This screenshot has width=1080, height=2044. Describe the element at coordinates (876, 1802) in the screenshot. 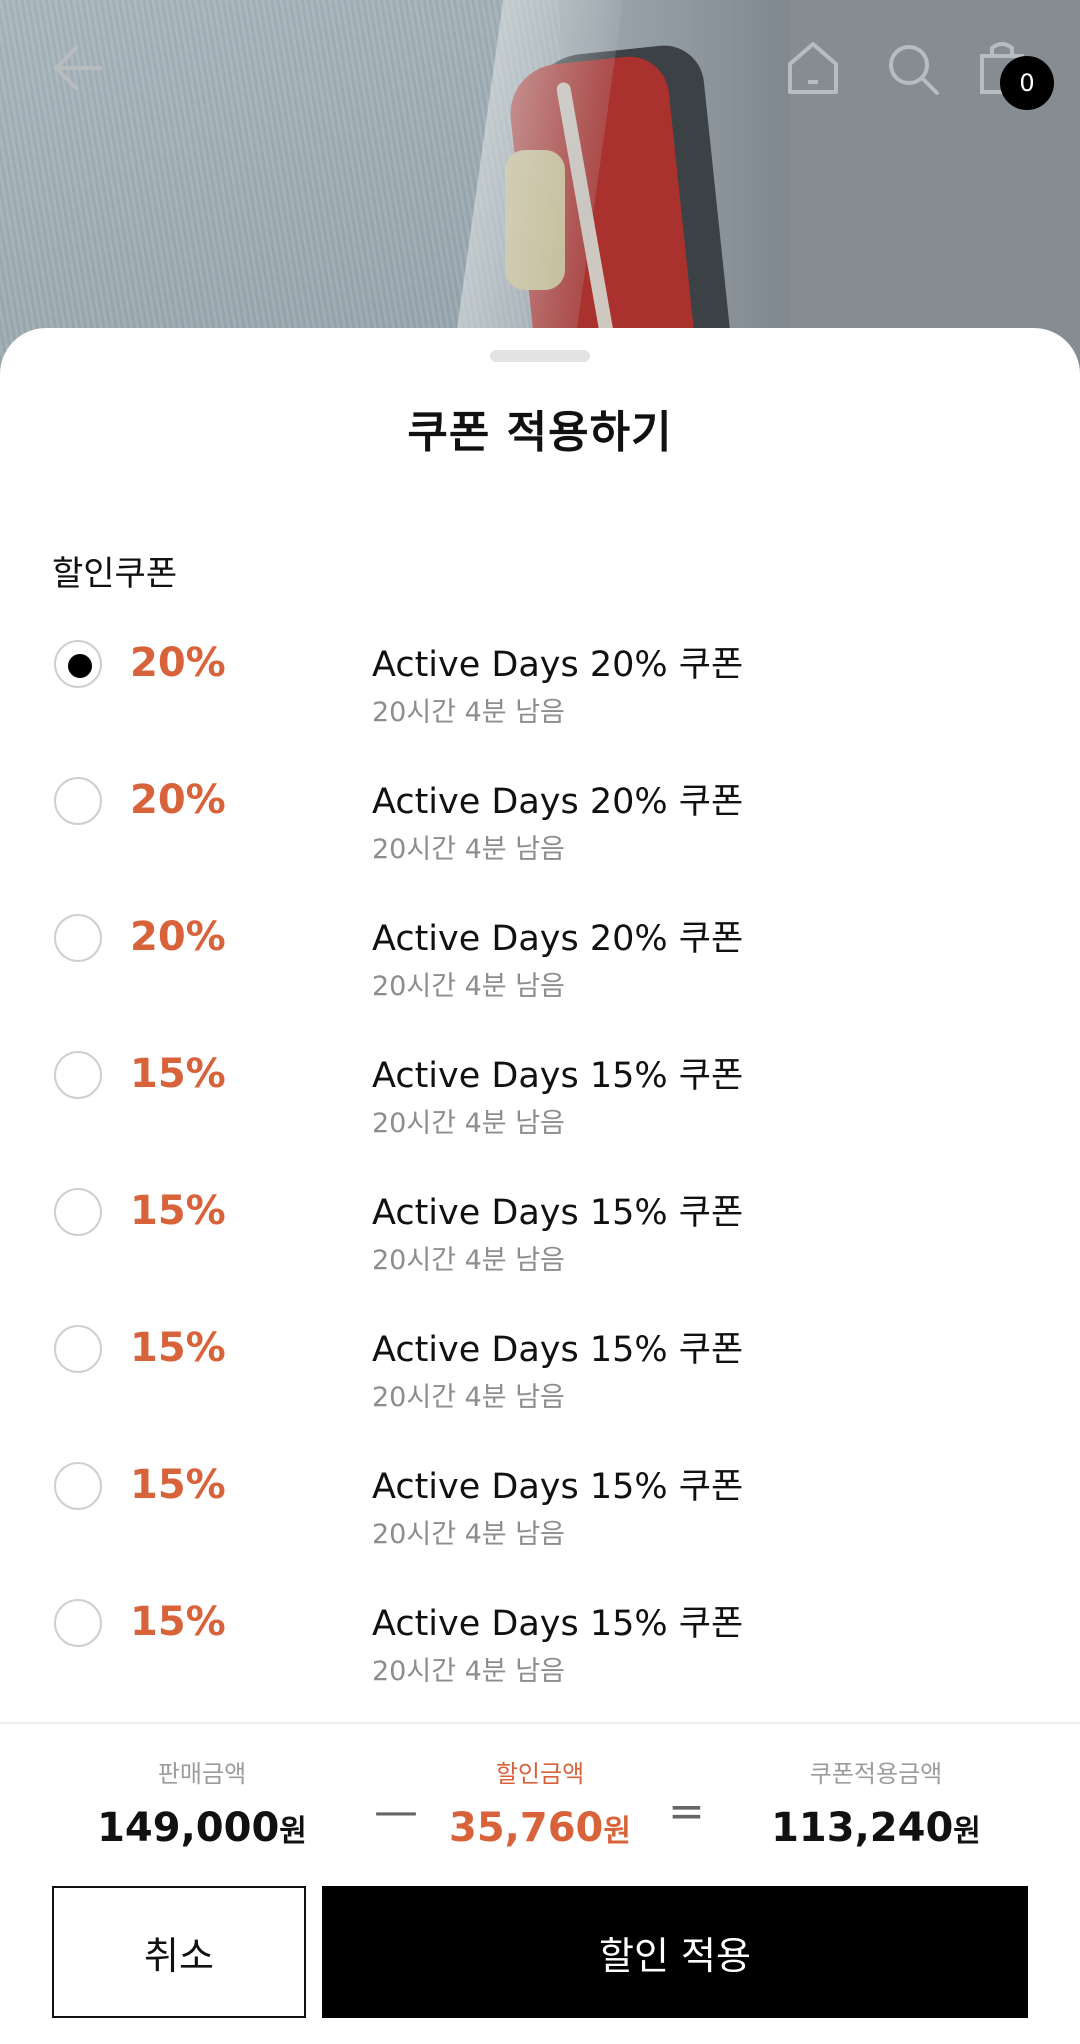

I see `final-price-block: 쿠폰적용금액 113,240원` at that location.